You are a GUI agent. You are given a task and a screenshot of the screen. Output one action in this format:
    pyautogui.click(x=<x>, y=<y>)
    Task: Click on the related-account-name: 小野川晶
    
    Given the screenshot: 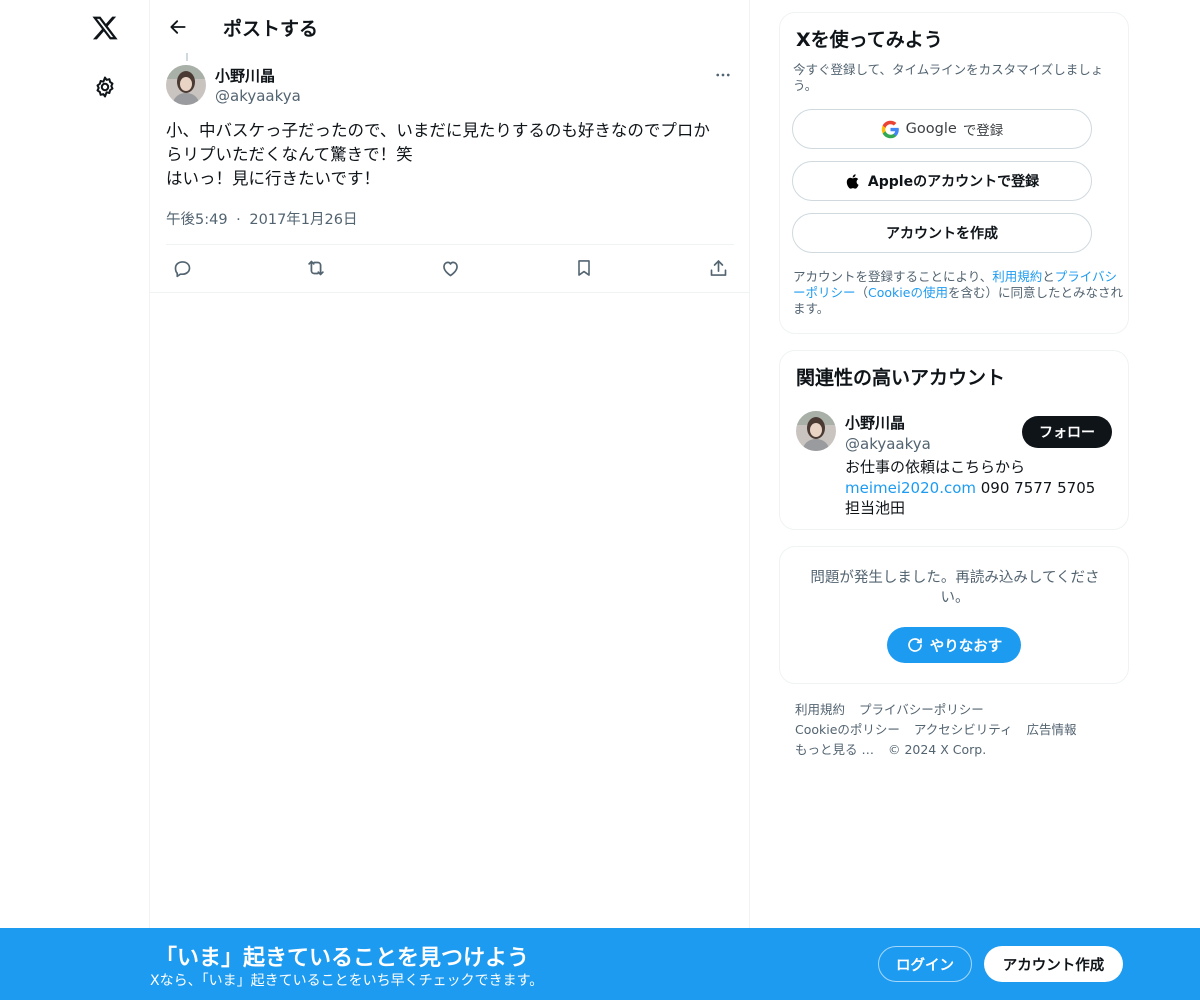 What is the action you would take?
    pyautogui.click(x=875, y=422)
    